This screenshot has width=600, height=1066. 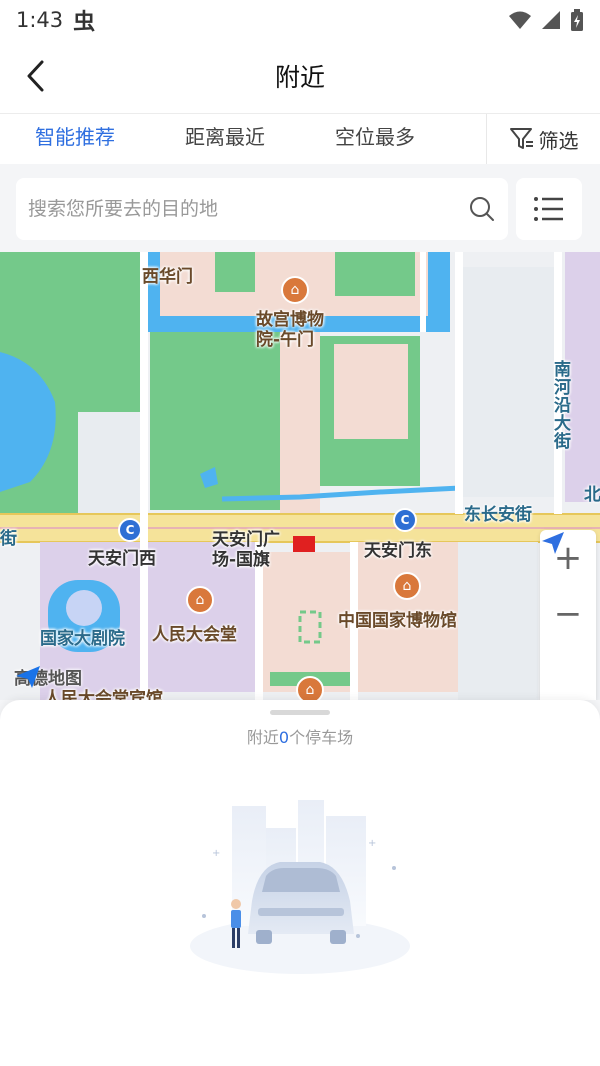 I want to click on battery-icon, so click(x=577, y=20).